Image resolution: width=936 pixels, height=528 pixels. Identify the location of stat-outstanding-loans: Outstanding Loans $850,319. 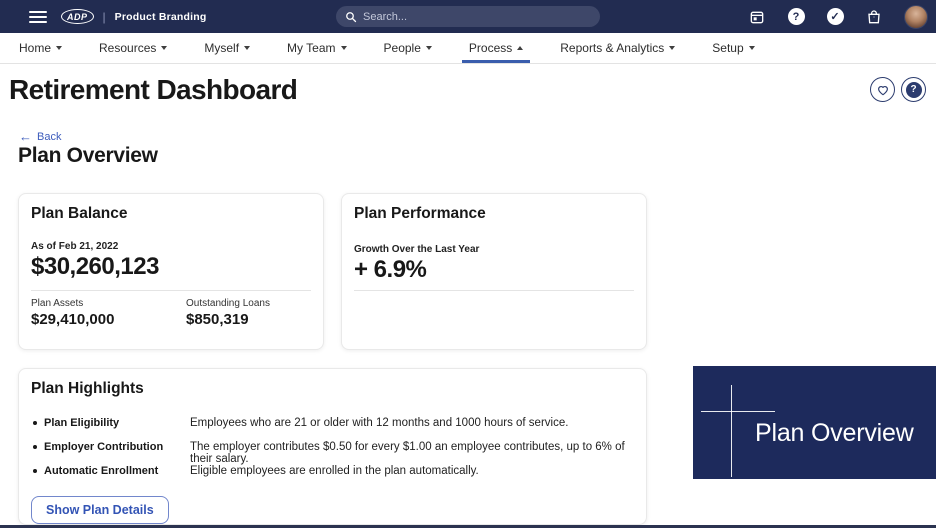
(228, 313).